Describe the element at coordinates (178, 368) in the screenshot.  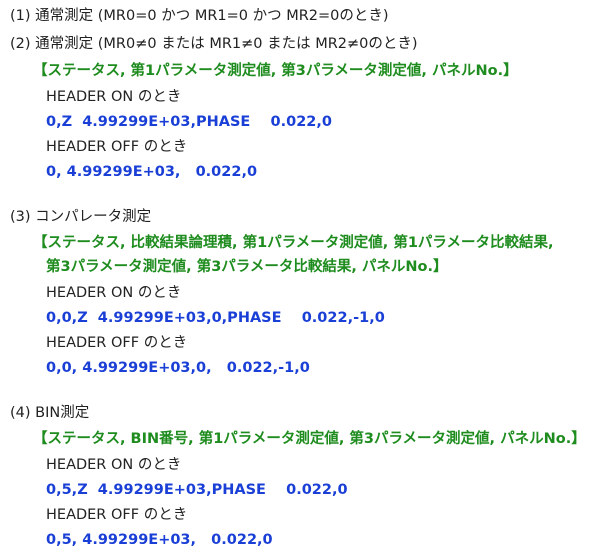
I see `section3-header-off-value: 0,0, 4.99299E+03,0, 0.022,-1,0` at that location.